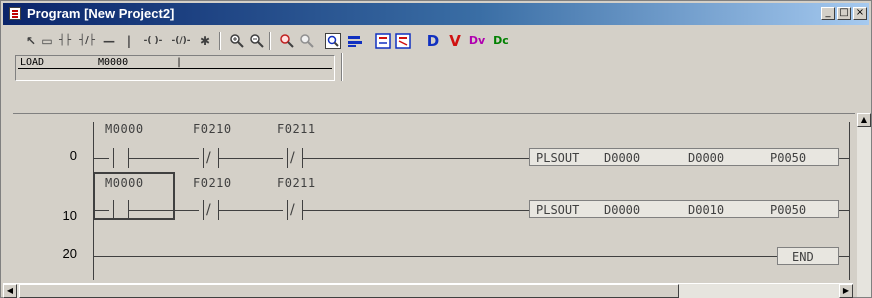 This screenshot has height=298, width=872. Describe the element at coordinates (179, 62) in the screenshot. I see `text-cursor: |` at that location.